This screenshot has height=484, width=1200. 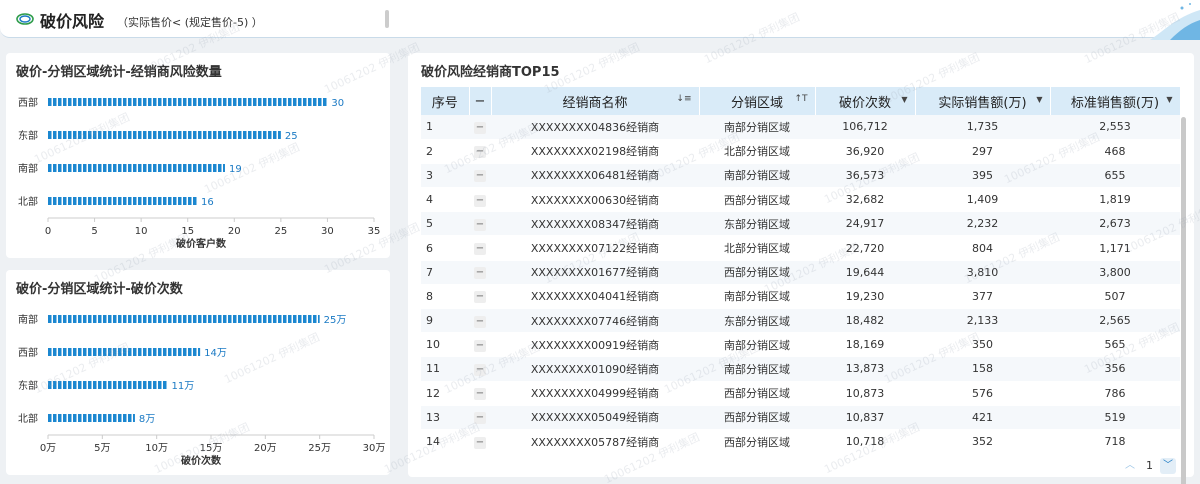 I want to click on header-name: 经销商名称 ↓≡, so click(x=595, y=101).